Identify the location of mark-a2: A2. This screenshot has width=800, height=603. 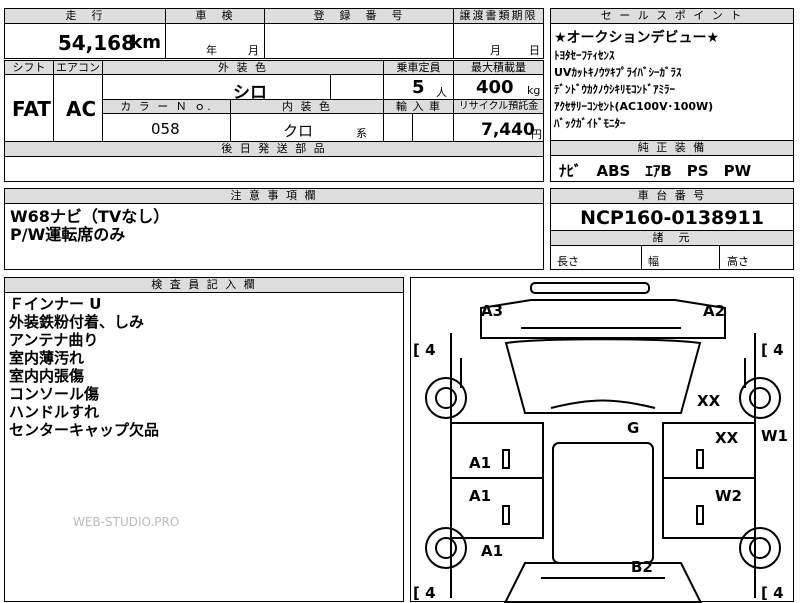
(714, 311).